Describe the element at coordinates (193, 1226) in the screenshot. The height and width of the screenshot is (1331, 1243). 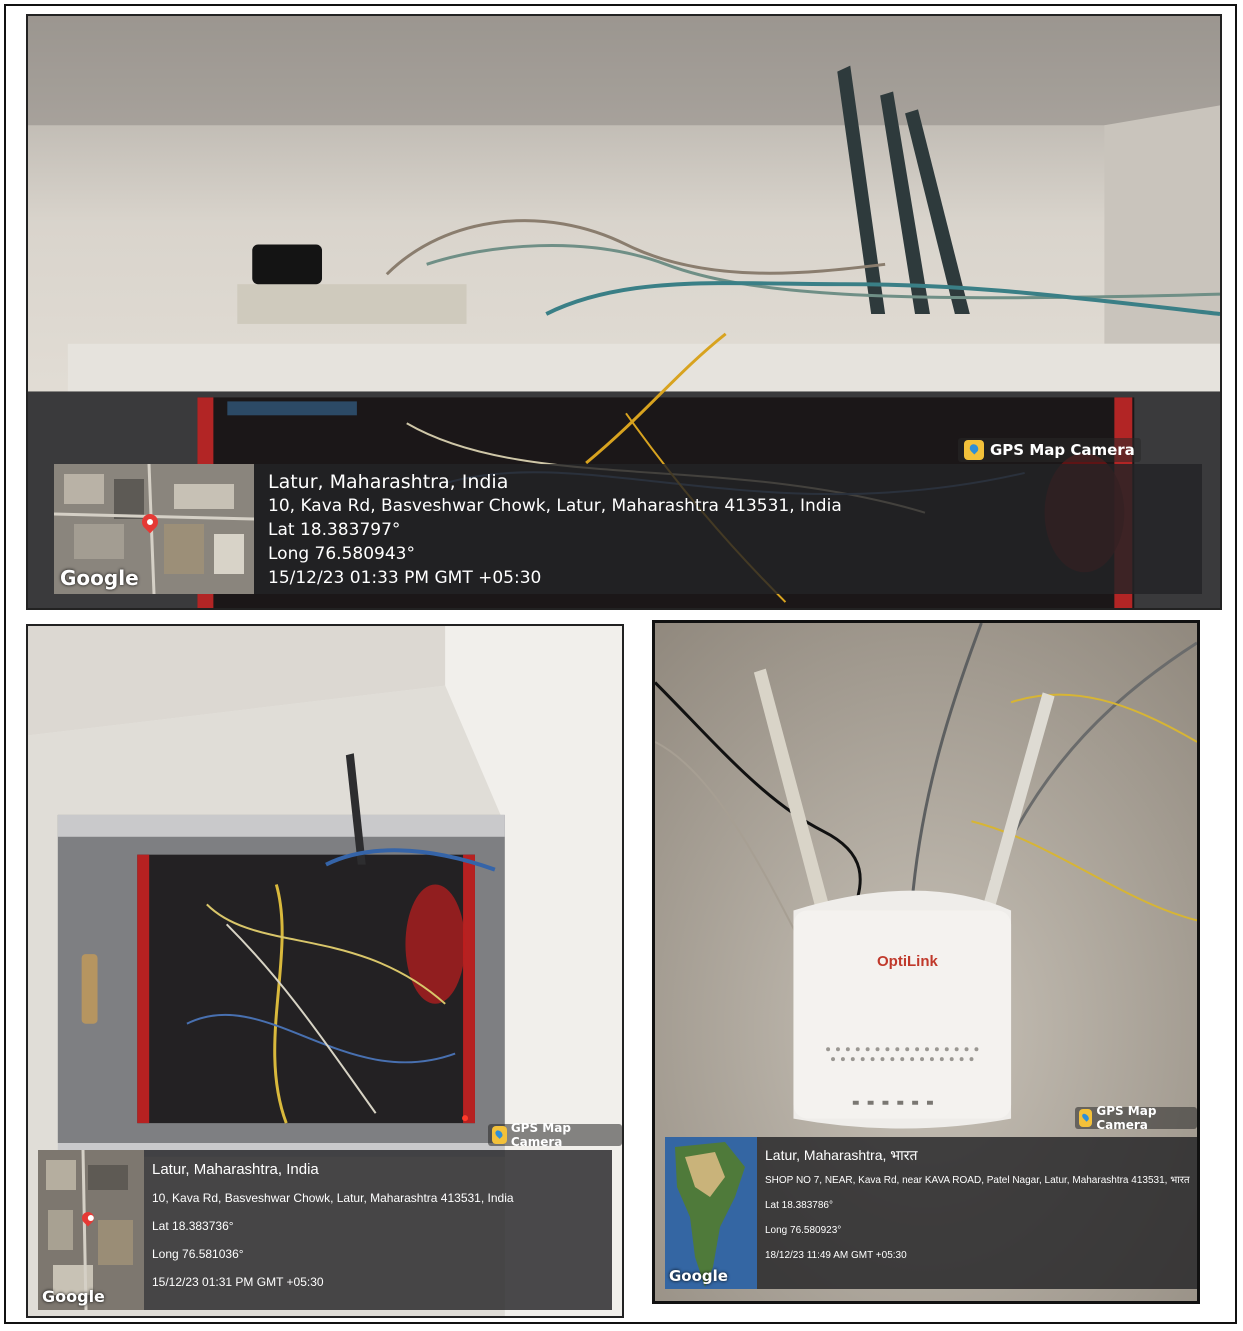
I see `location-latitude: Lat 18.383736°` at that location.